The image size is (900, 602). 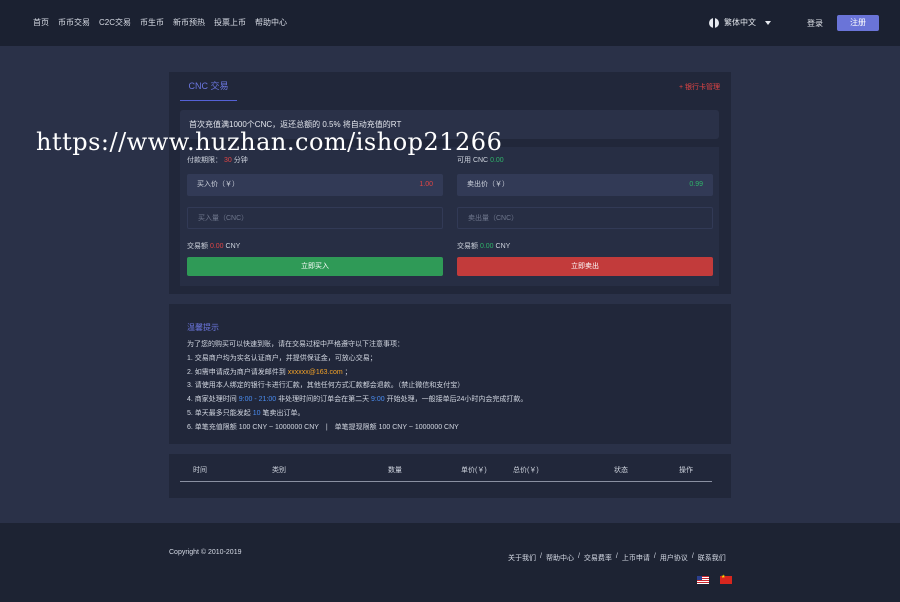 I want to click on footer-link-listing: 上币申请, so click(x=636, y=558).